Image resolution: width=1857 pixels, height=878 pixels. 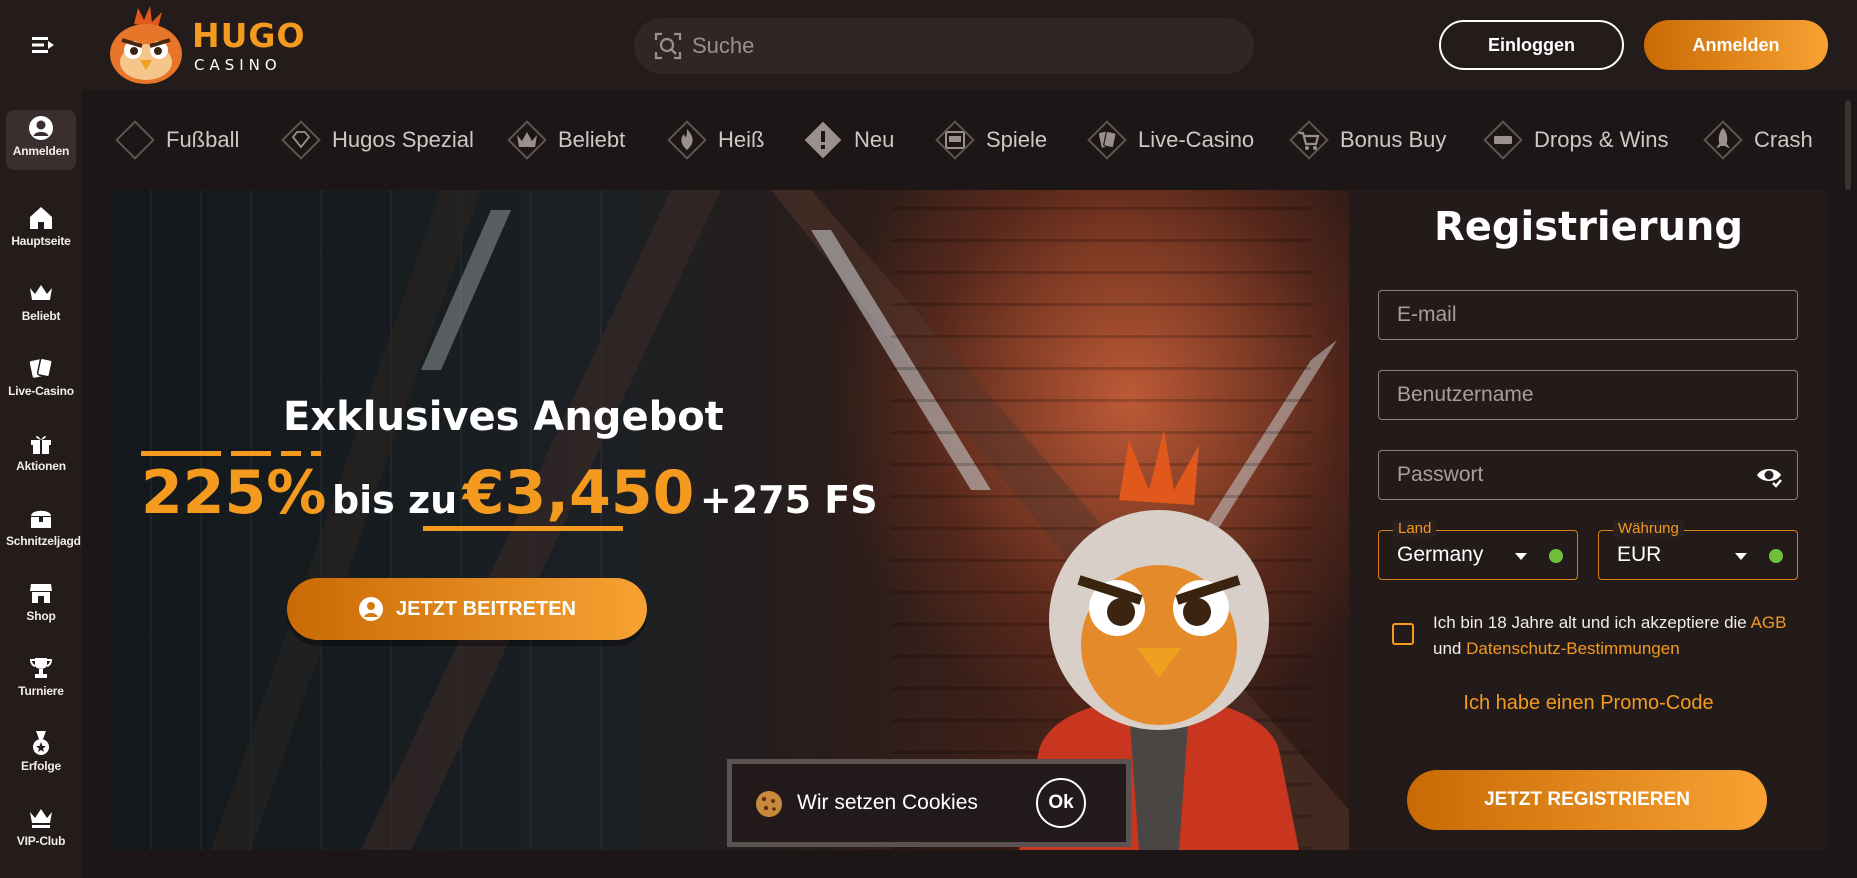 I want to click on category-live-casino: Live-Casino, so click(x=1169, y=140).